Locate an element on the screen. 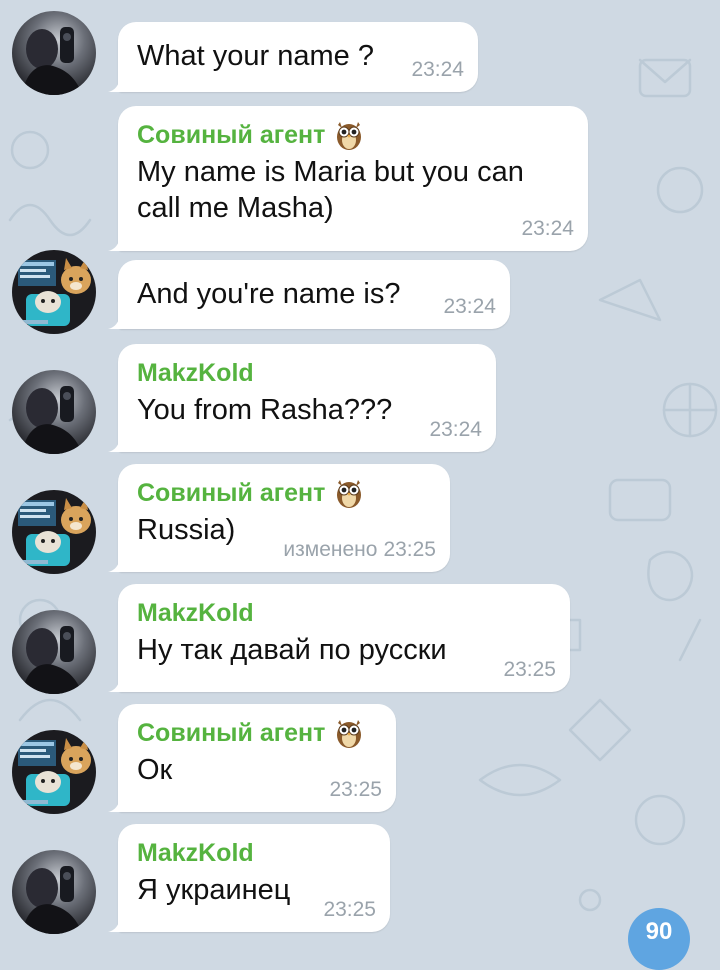 Image resolution: width=720 pixels, height=970 pixels. message-bubble: And you're name is? 23:24 is located at coordinates (314, 294).